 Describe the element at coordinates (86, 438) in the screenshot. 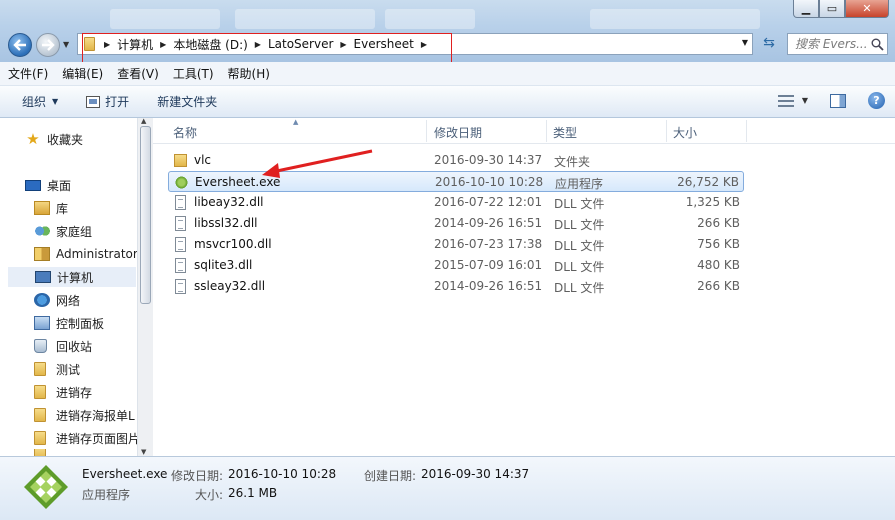

I see `nav-folder: 进销存页面图片` at that location.